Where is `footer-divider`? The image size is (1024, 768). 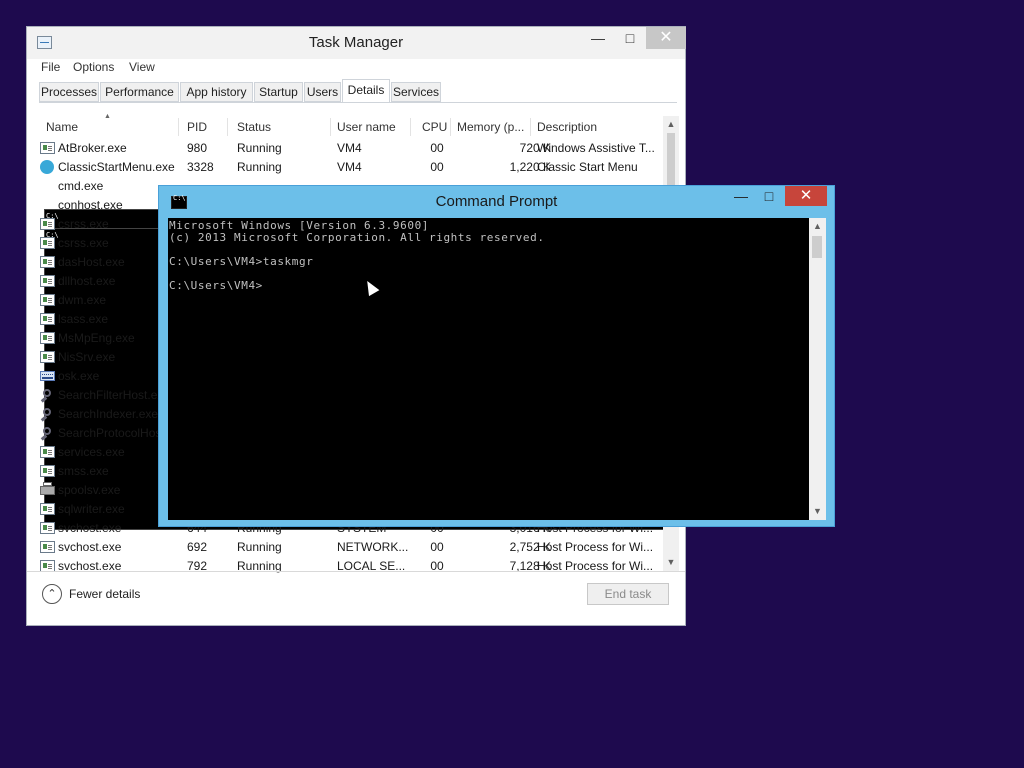
footer-divider is located at coordinates (356, 571).